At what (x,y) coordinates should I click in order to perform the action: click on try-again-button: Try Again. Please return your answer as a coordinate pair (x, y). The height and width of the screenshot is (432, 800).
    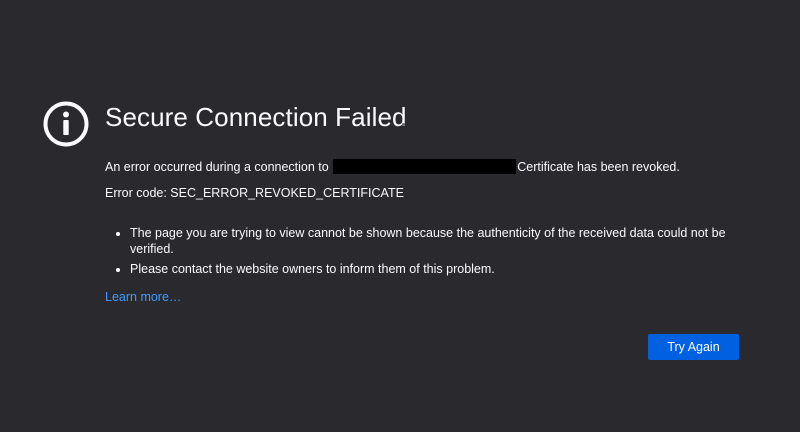
    Looking at the image, I should click on (693, 347).